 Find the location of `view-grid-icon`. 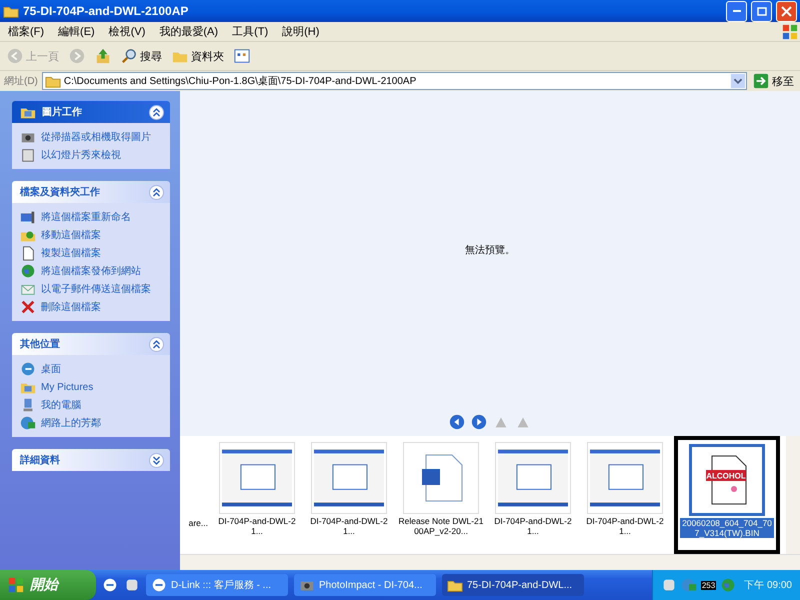

view-grid-icon is located at coordinates (242, 56).